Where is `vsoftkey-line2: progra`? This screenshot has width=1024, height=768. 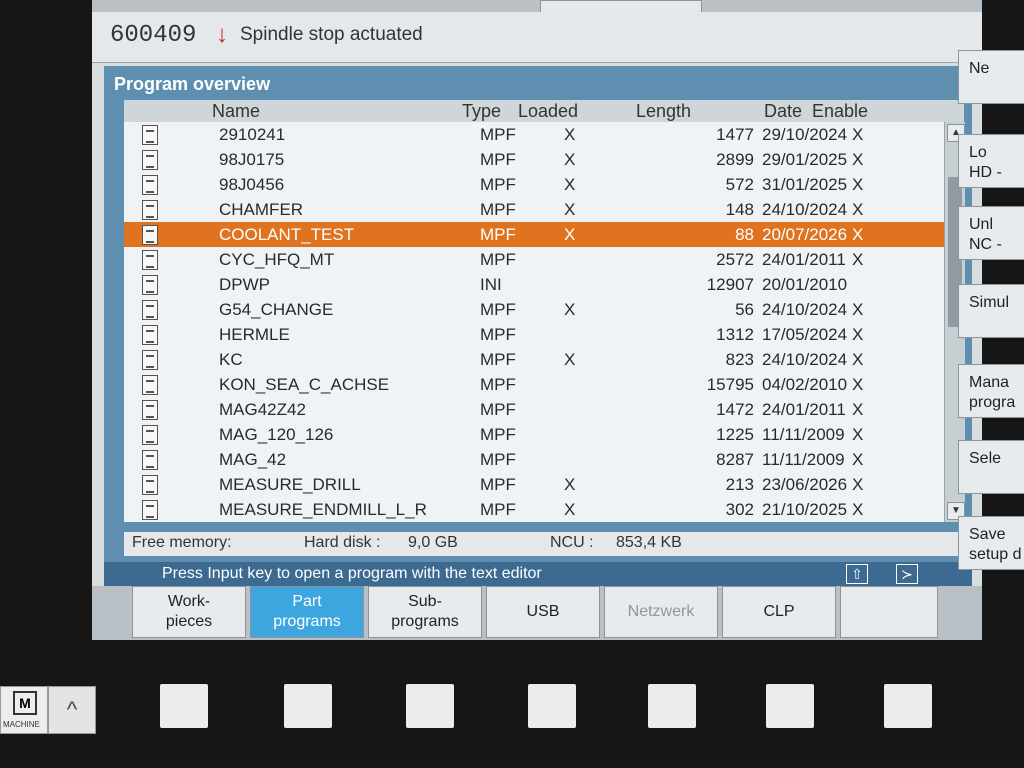
vsoftkey-line2: progra is located at coordinates (992, 402).